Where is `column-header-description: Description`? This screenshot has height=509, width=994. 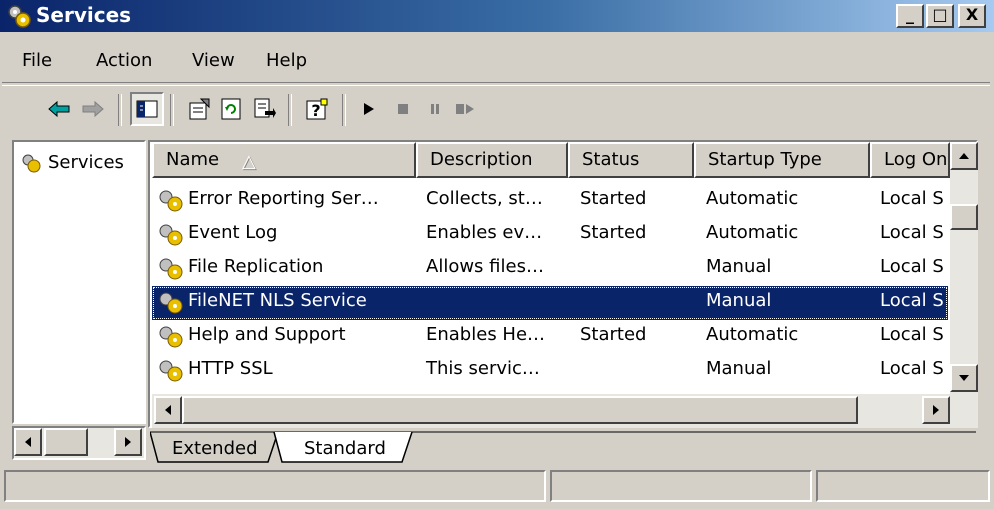
column-header-description: Description is located at coordinates (492, 160).